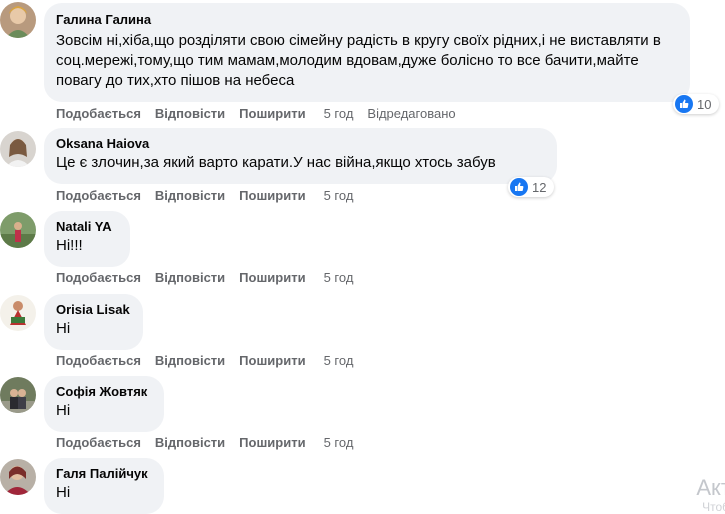  I want to click on comment-text: Ні!!!, so click(69, 245).